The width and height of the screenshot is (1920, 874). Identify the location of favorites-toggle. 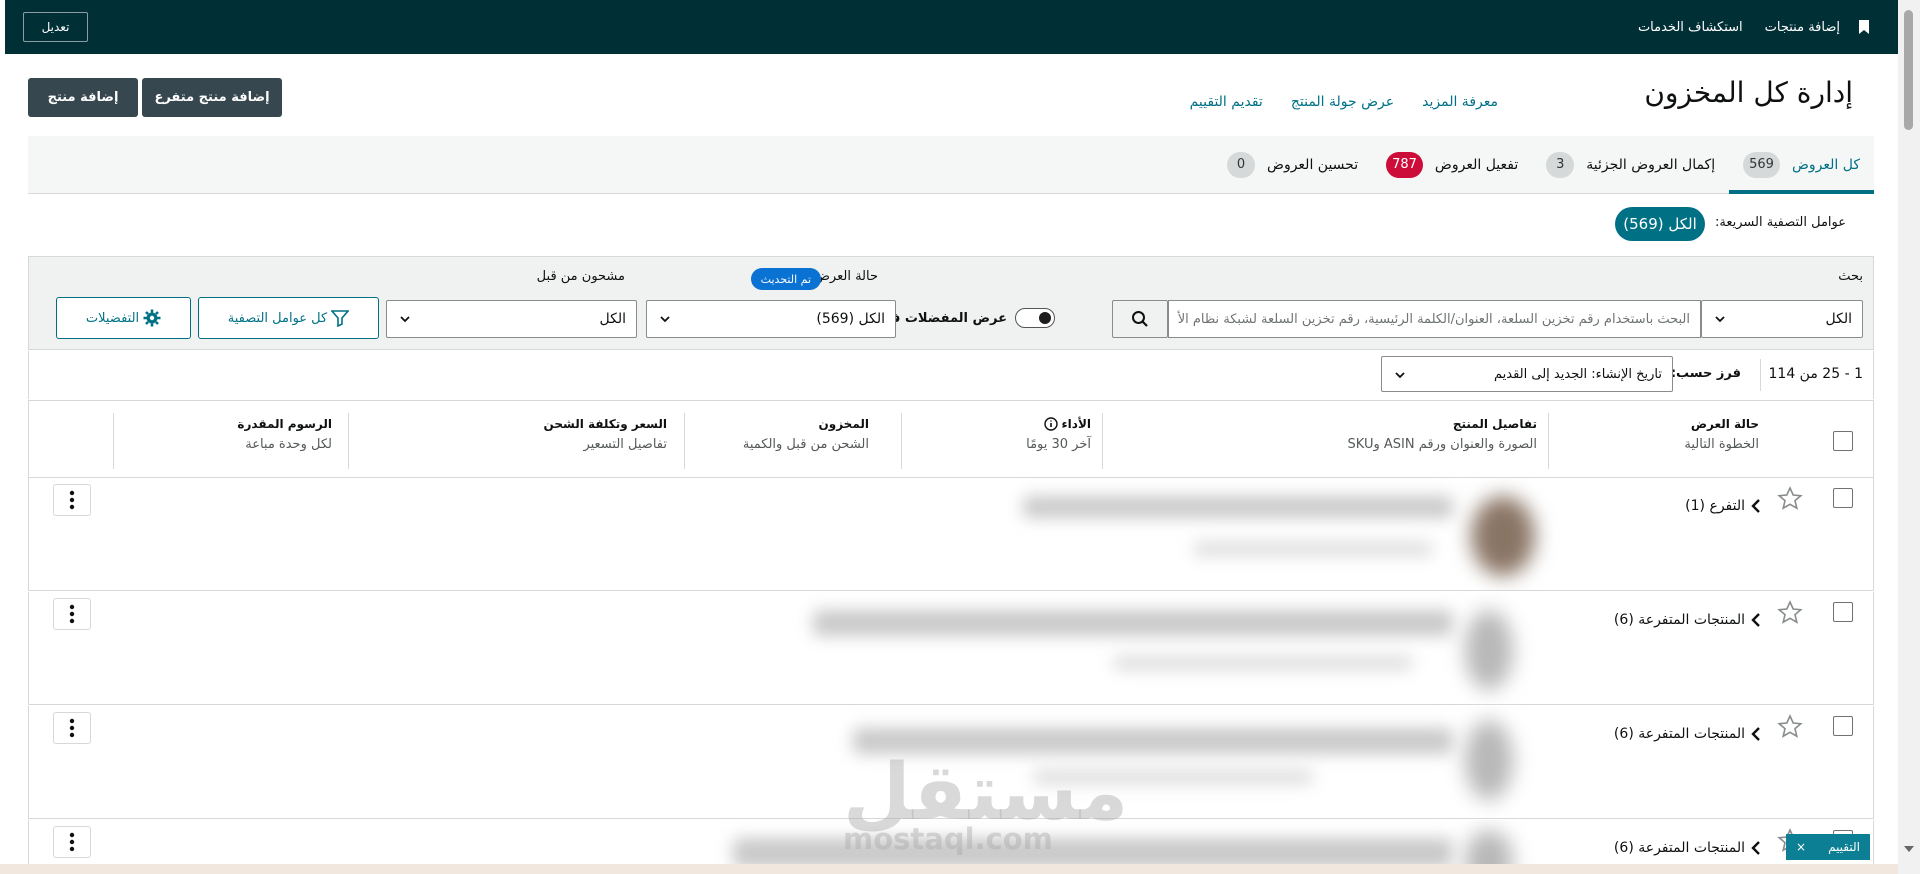
(1035, 318).